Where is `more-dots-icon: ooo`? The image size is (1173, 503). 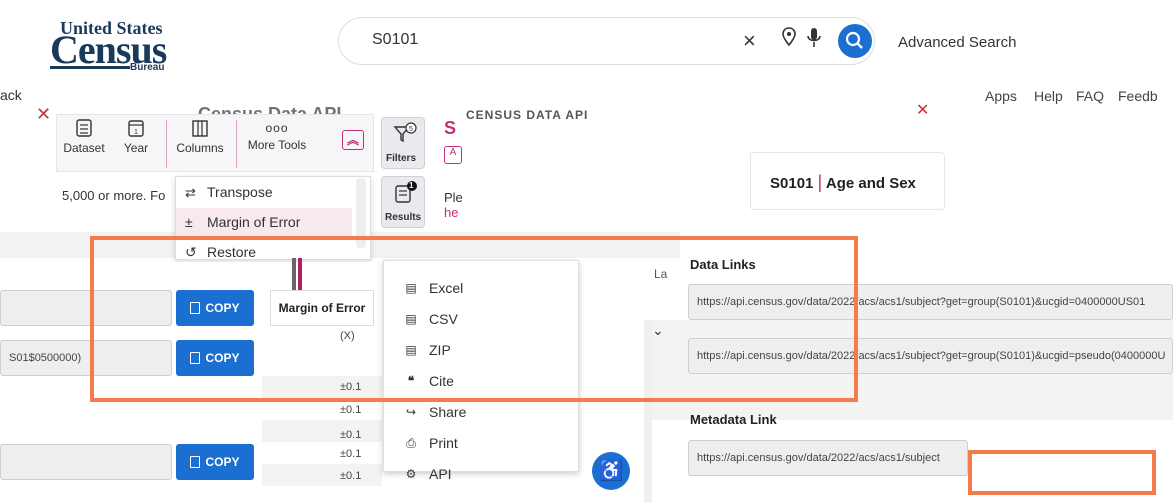
more-dots-icon: ooo is located at coordinates (277, 128).